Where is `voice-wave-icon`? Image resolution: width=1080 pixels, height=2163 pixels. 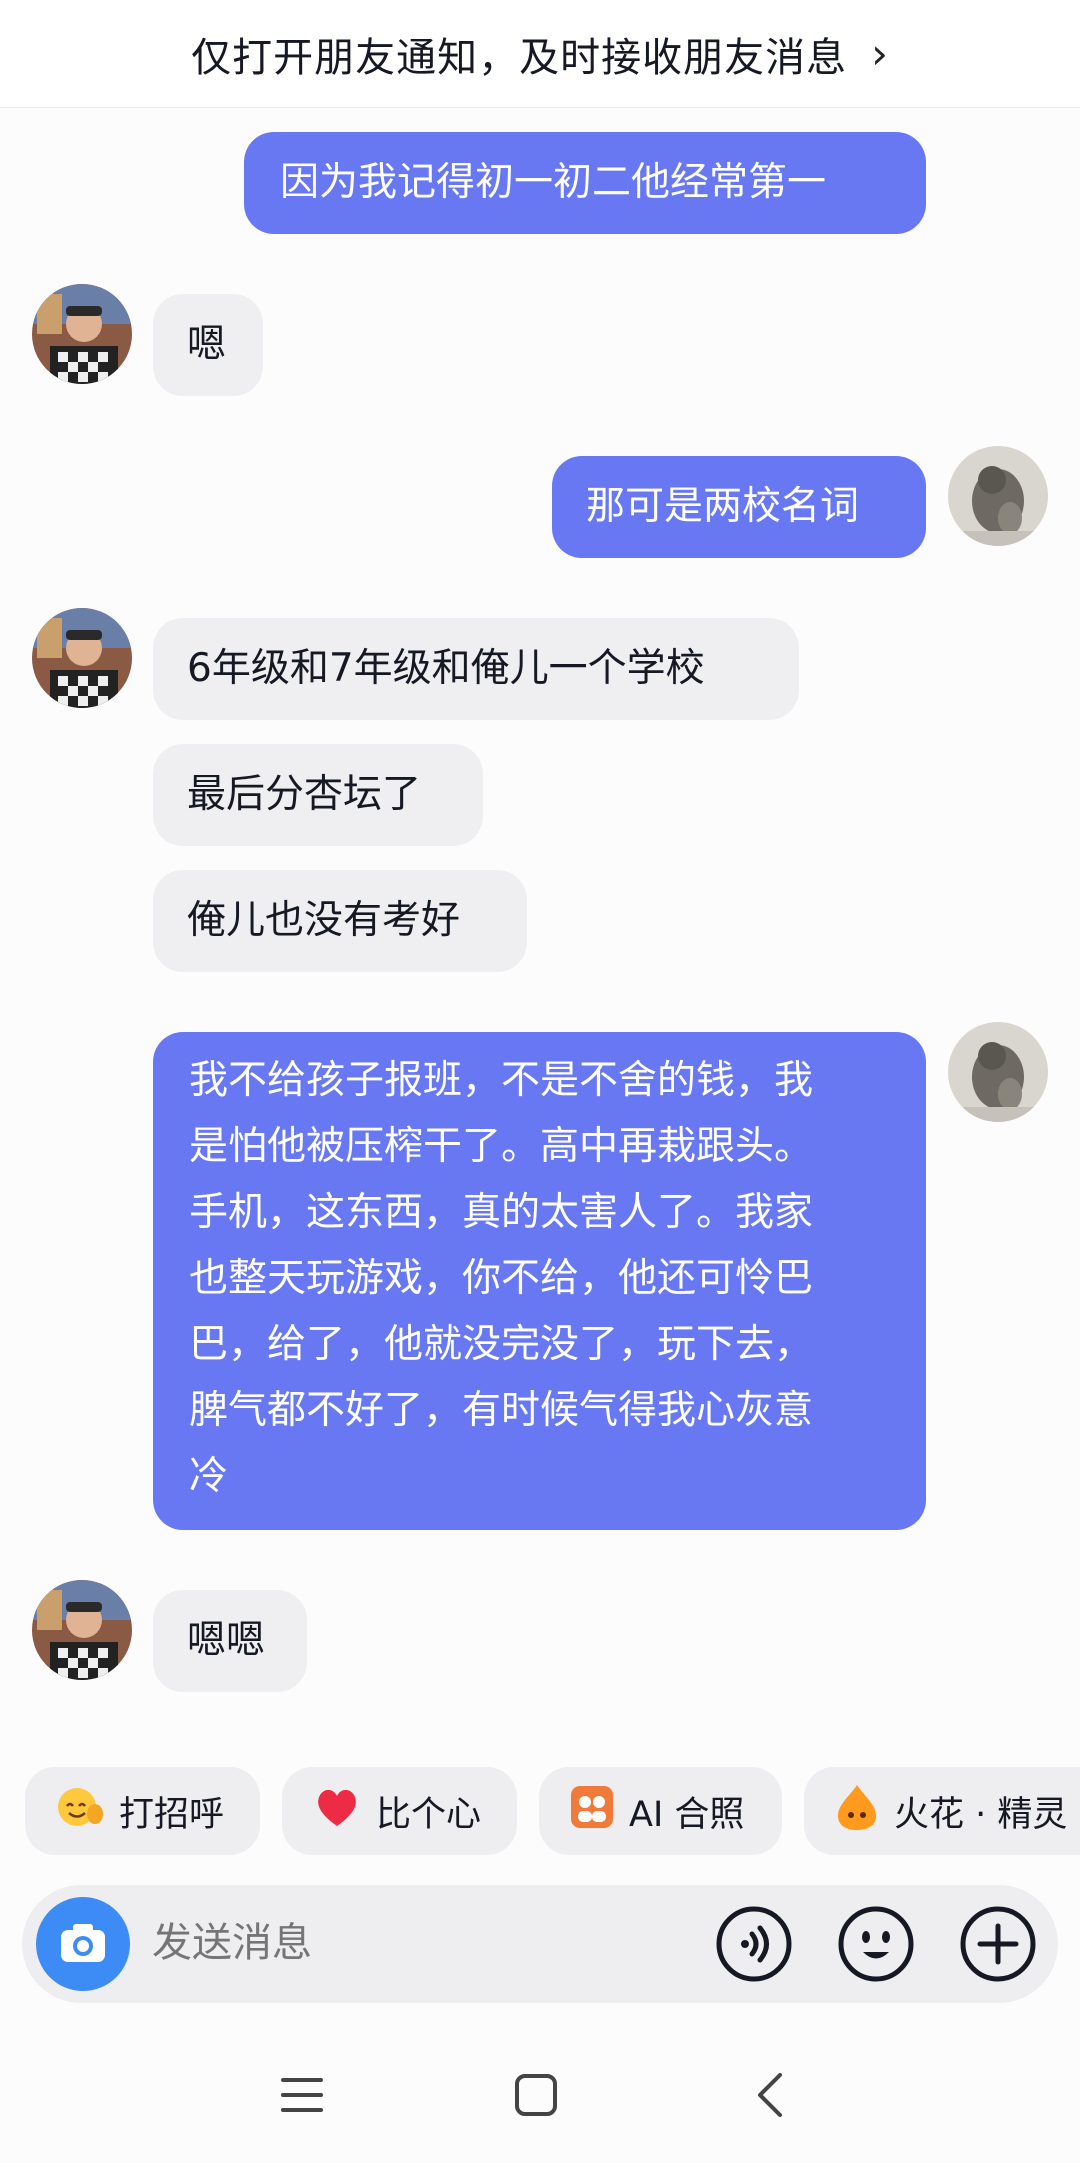
voice-wave-icon is located at coordinates (754, 1944).